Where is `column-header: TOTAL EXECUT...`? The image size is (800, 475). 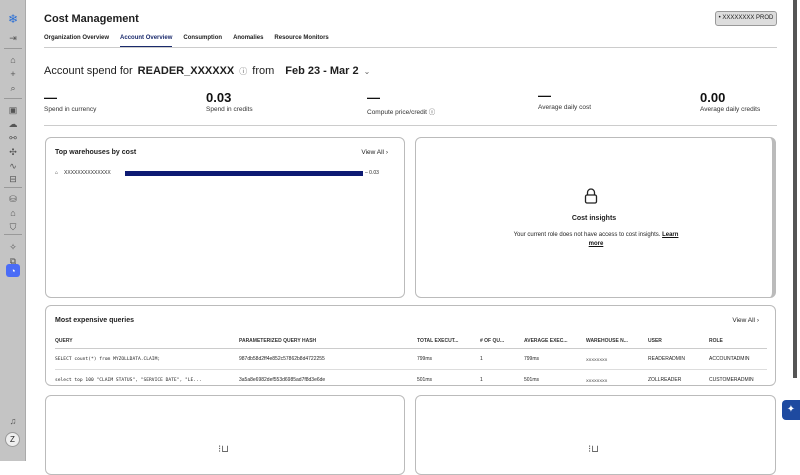 column-header: TOTAL EXECUT... is located at coordinates (448, 341).